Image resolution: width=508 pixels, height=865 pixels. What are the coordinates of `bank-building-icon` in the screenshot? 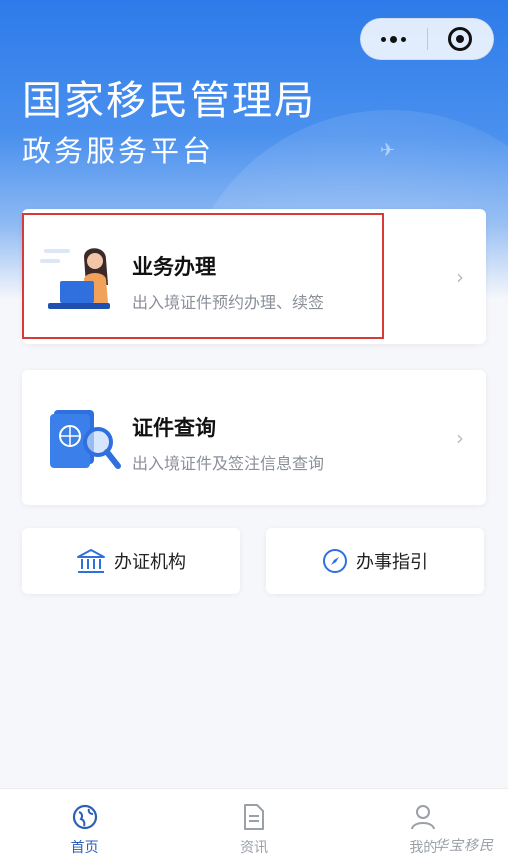 It's located at (91, 561).